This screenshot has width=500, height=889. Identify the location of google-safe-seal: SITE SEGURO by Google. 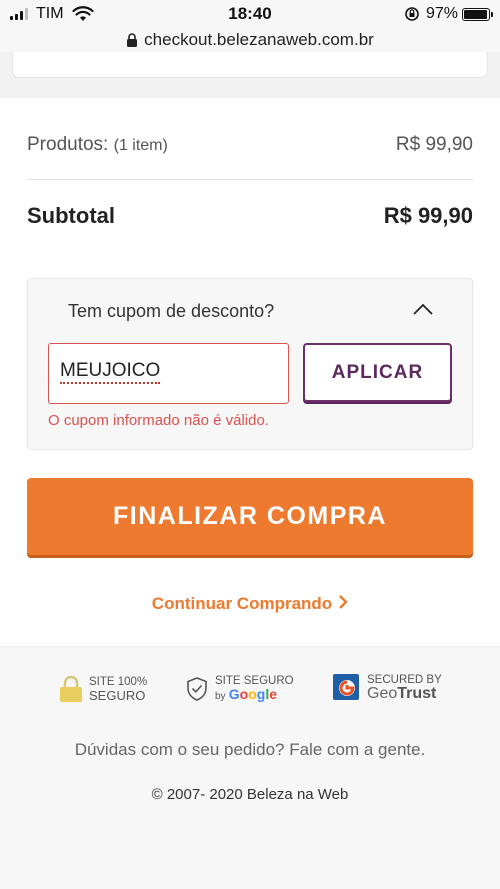
(240, 689).